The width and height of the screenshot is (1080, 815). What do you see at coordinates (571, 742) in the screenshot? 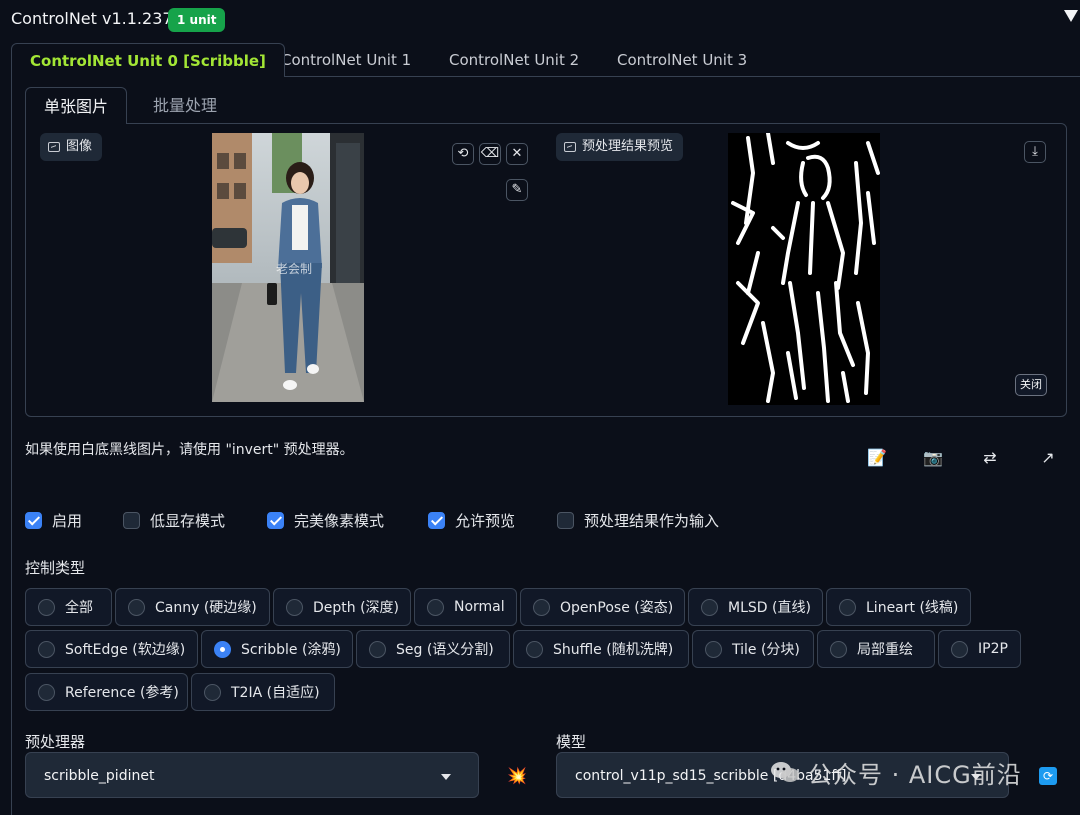
I see `model-label: 模型` at bounding box center [571, 742].